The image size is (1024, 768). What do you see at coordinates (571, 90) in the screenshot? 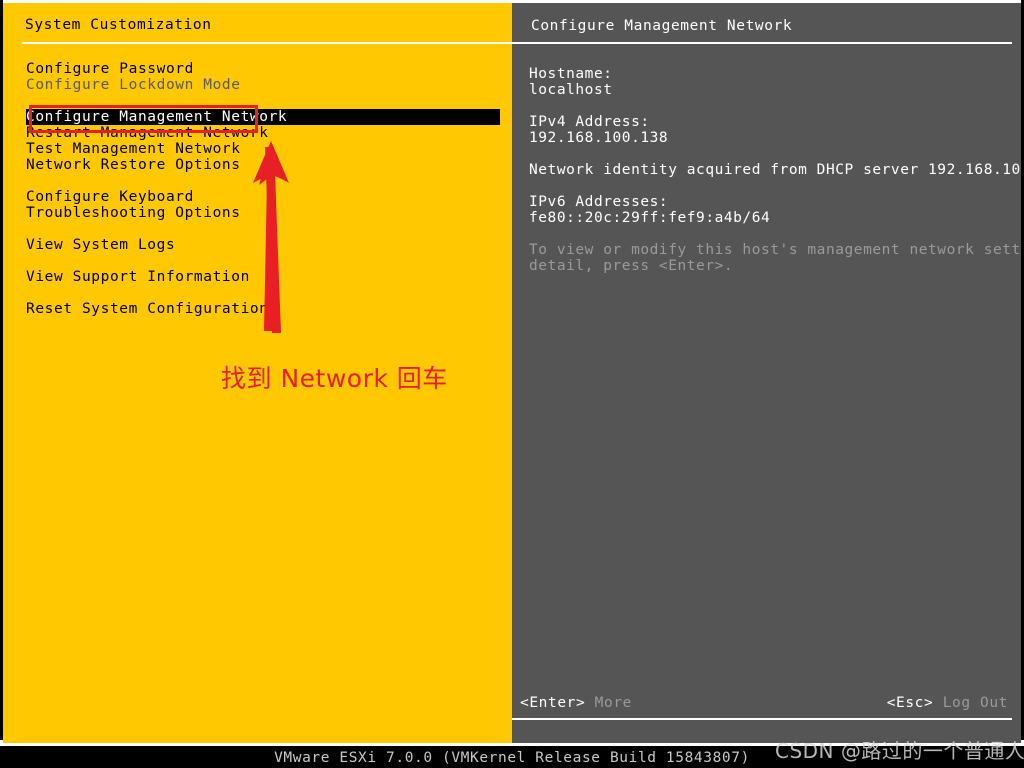
I see `hostname-value: localhost` at bounding box center [571, 90].